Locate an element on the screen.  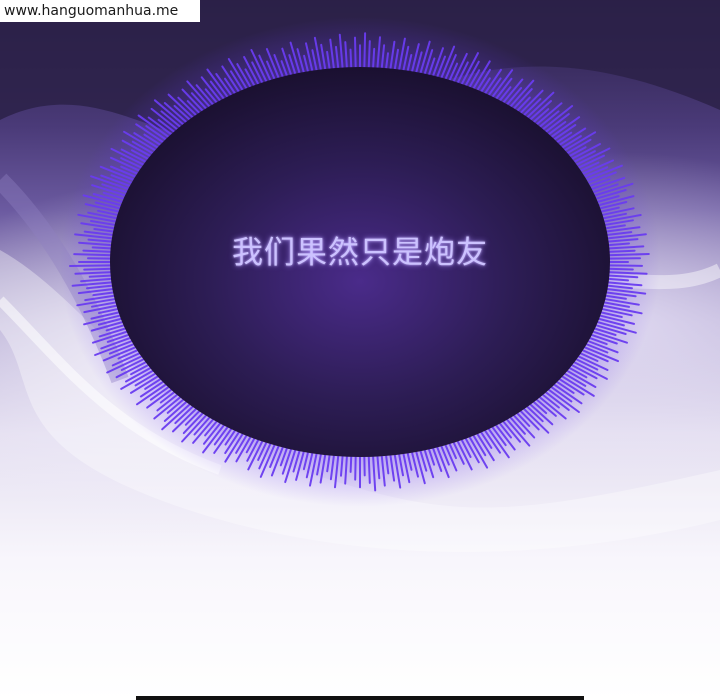
speech-caption: 我们果然只是炮友 is located at coordinates (360, 253).